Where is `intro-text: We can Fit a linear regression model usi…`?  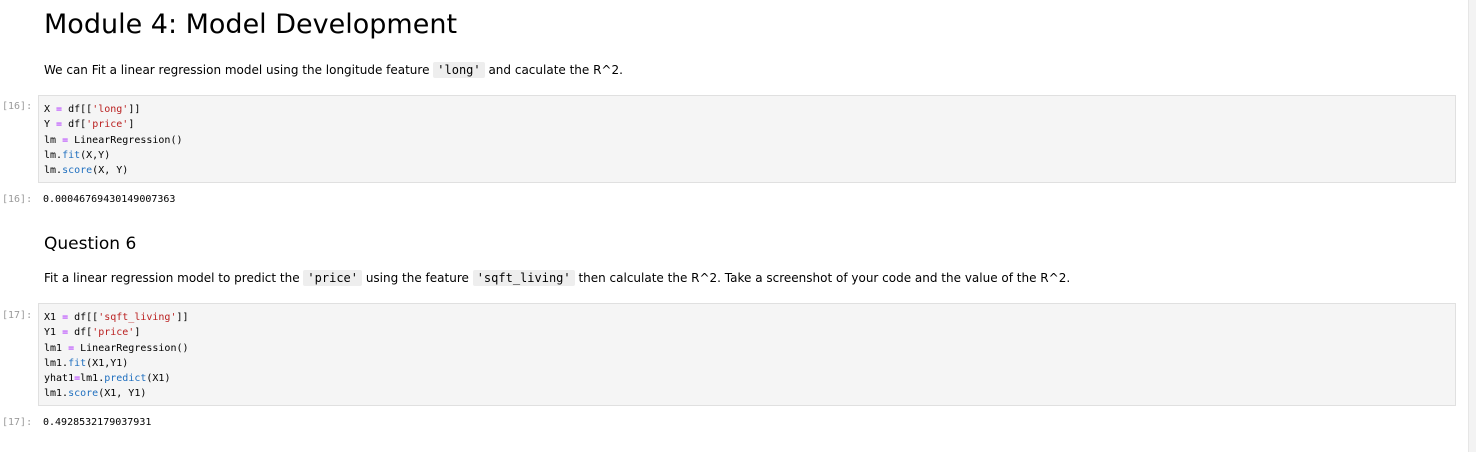
intro-text: We can Fit a linear regression model usi… is located at coordinates (333, 70).